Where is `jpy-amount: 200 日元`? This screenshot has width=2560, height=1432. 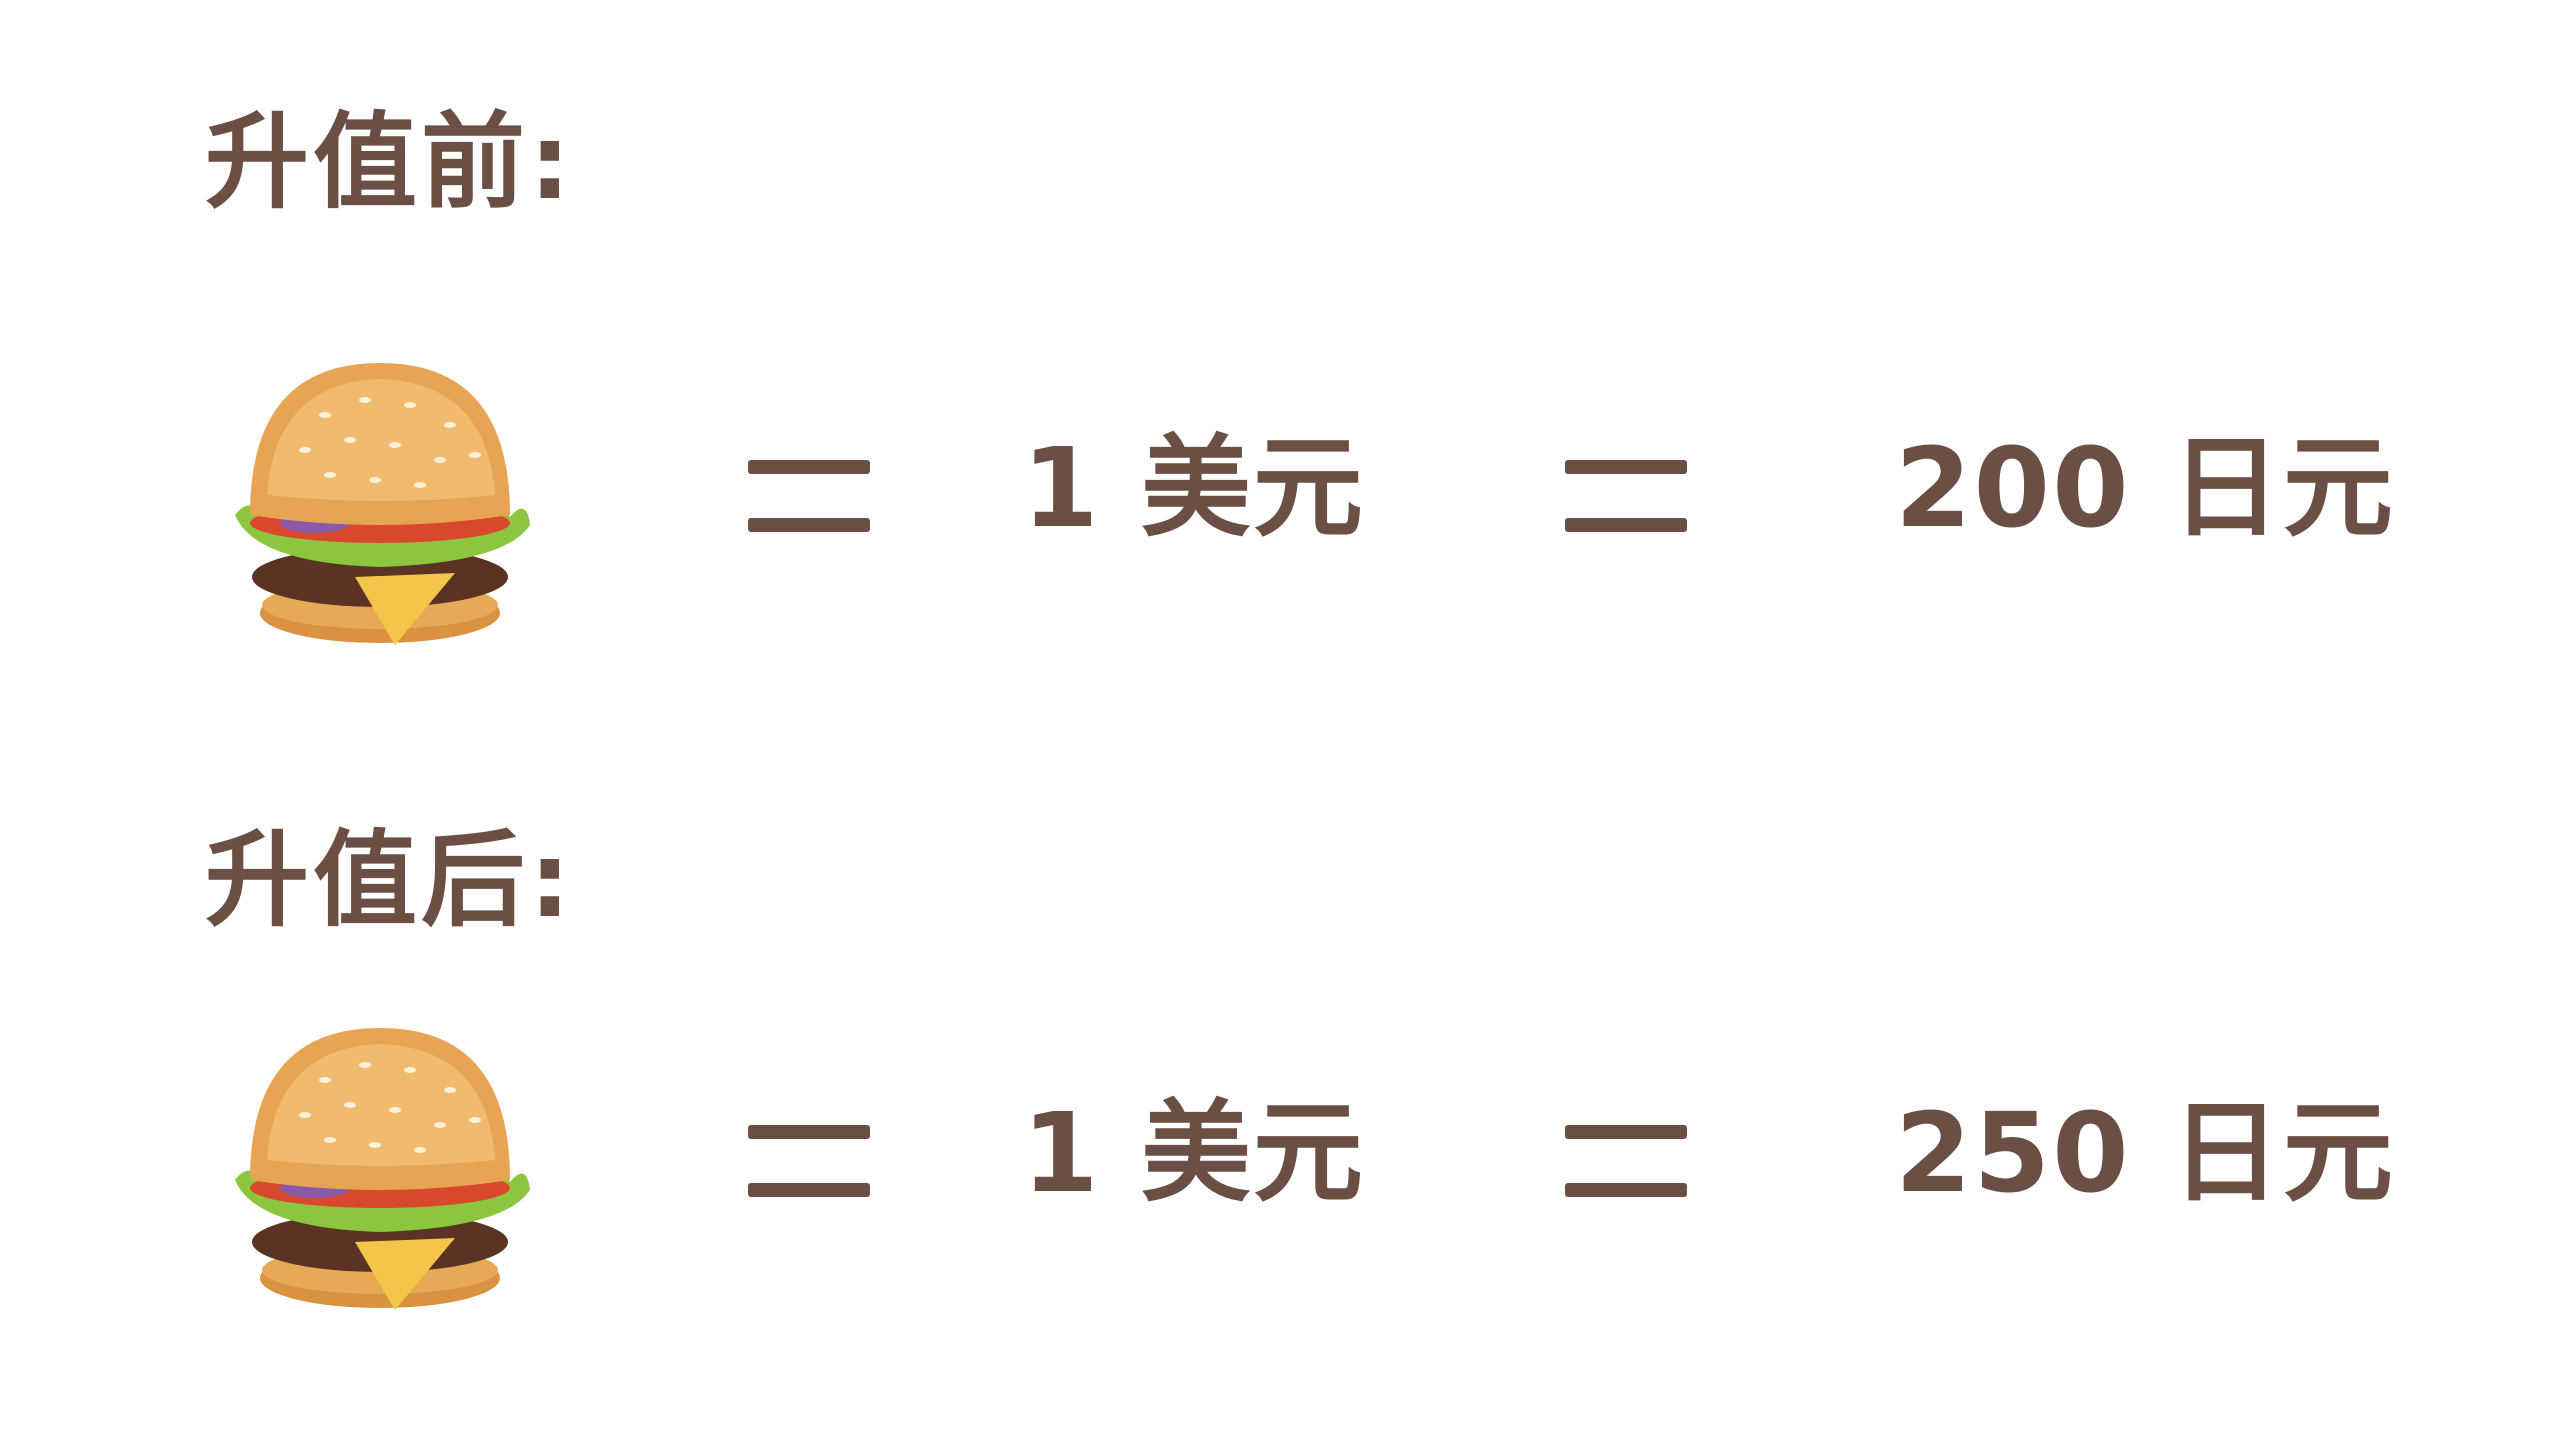
jpy-amount: 200 日元 is located at coordinates (2145, 488).